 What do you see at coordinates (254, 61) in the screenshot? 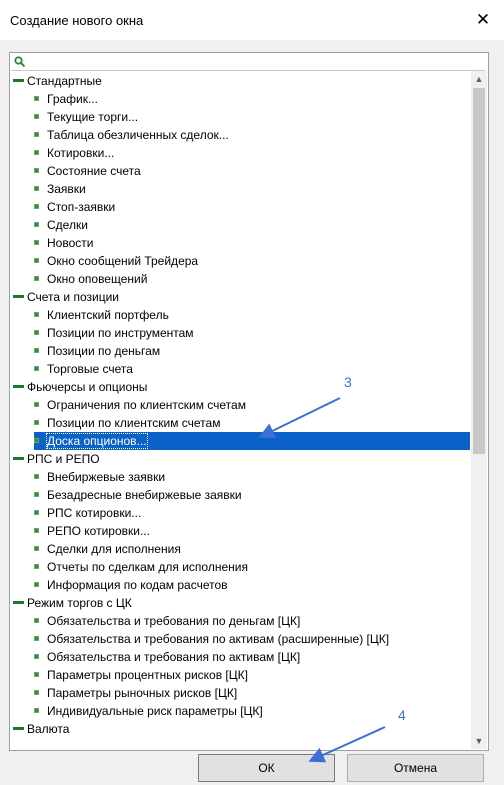
I see `search-input` at bounding box center [254, 61].